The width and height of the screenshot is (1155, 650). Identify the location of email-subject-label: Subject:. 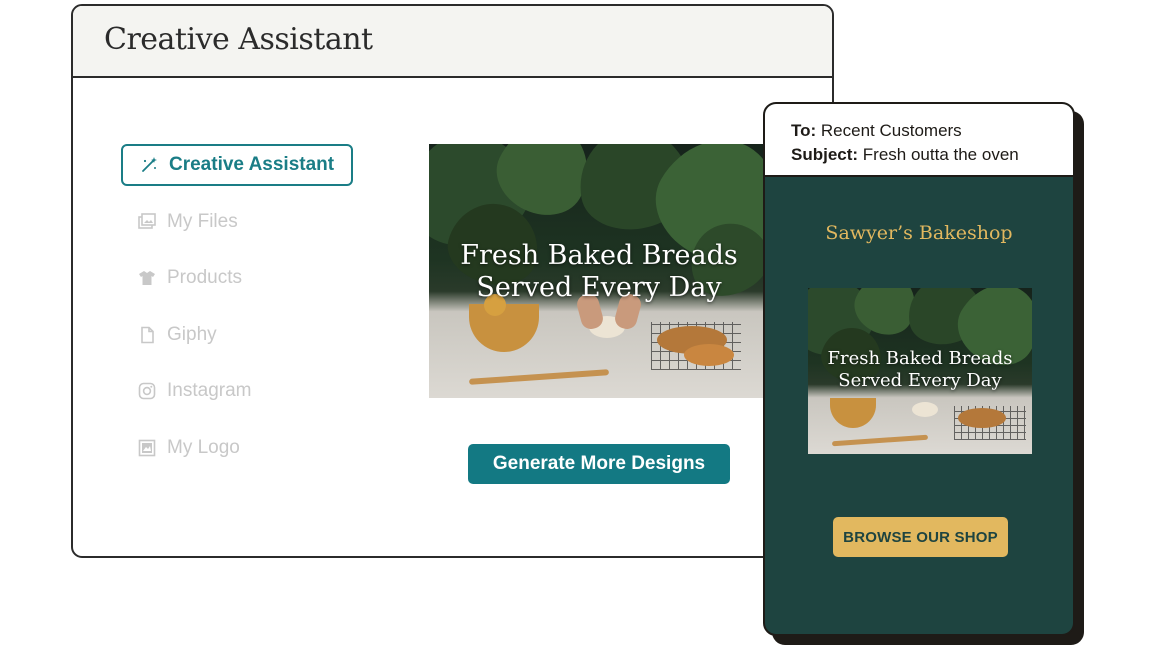
(825, 154).